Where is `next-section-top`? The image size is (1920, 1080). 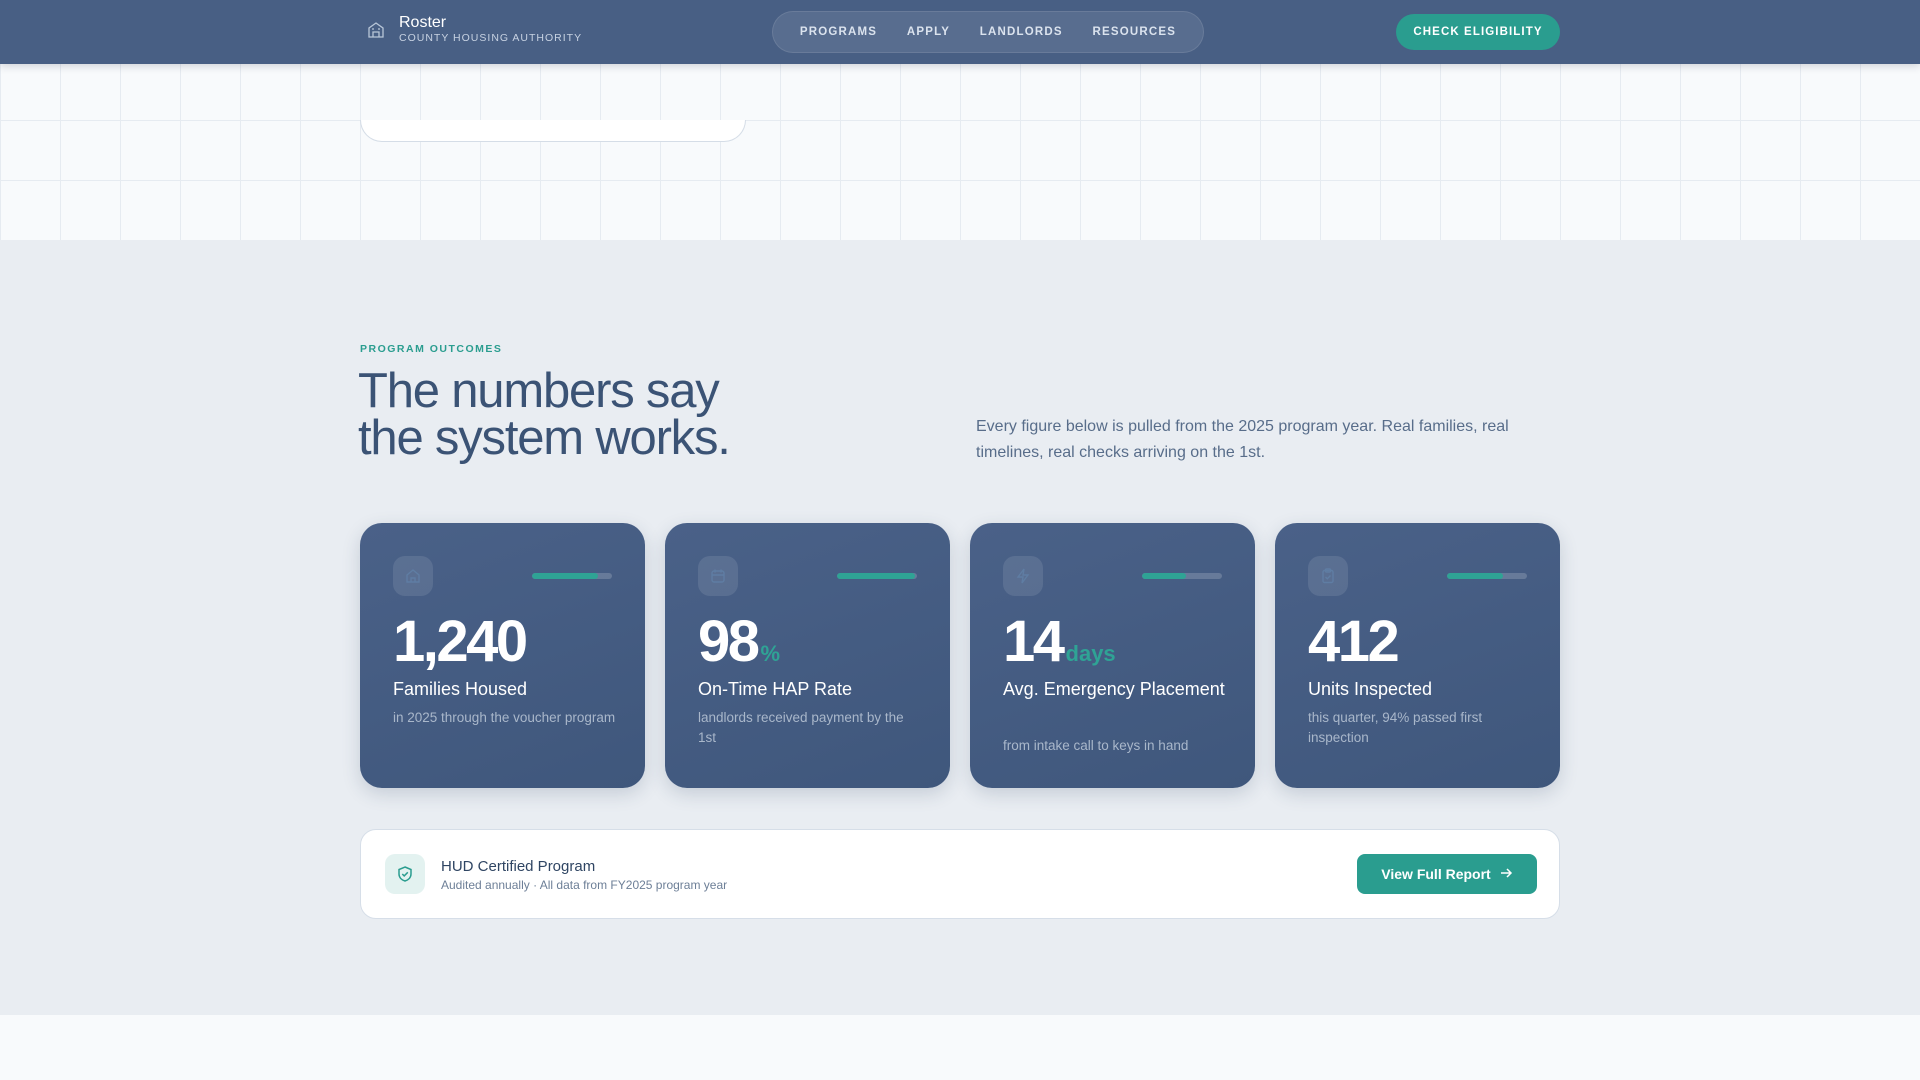 next-section-top is located at coordinates (960, 1047).